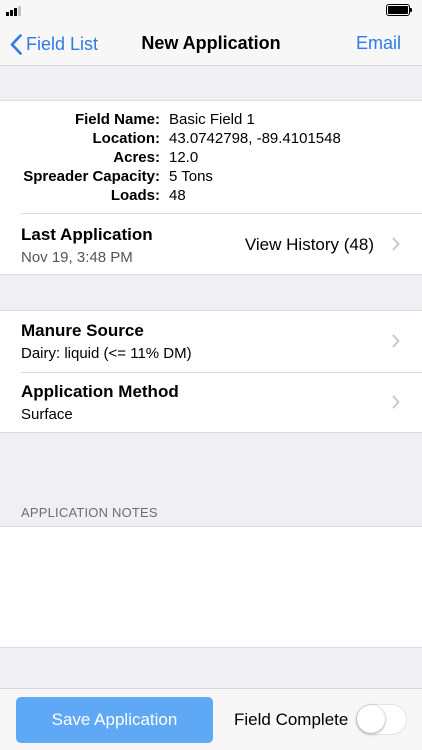 This screenshot has width=422, height=750. I want to click on info-value: 43.0742798, -89.4101548, so click(255, 138).